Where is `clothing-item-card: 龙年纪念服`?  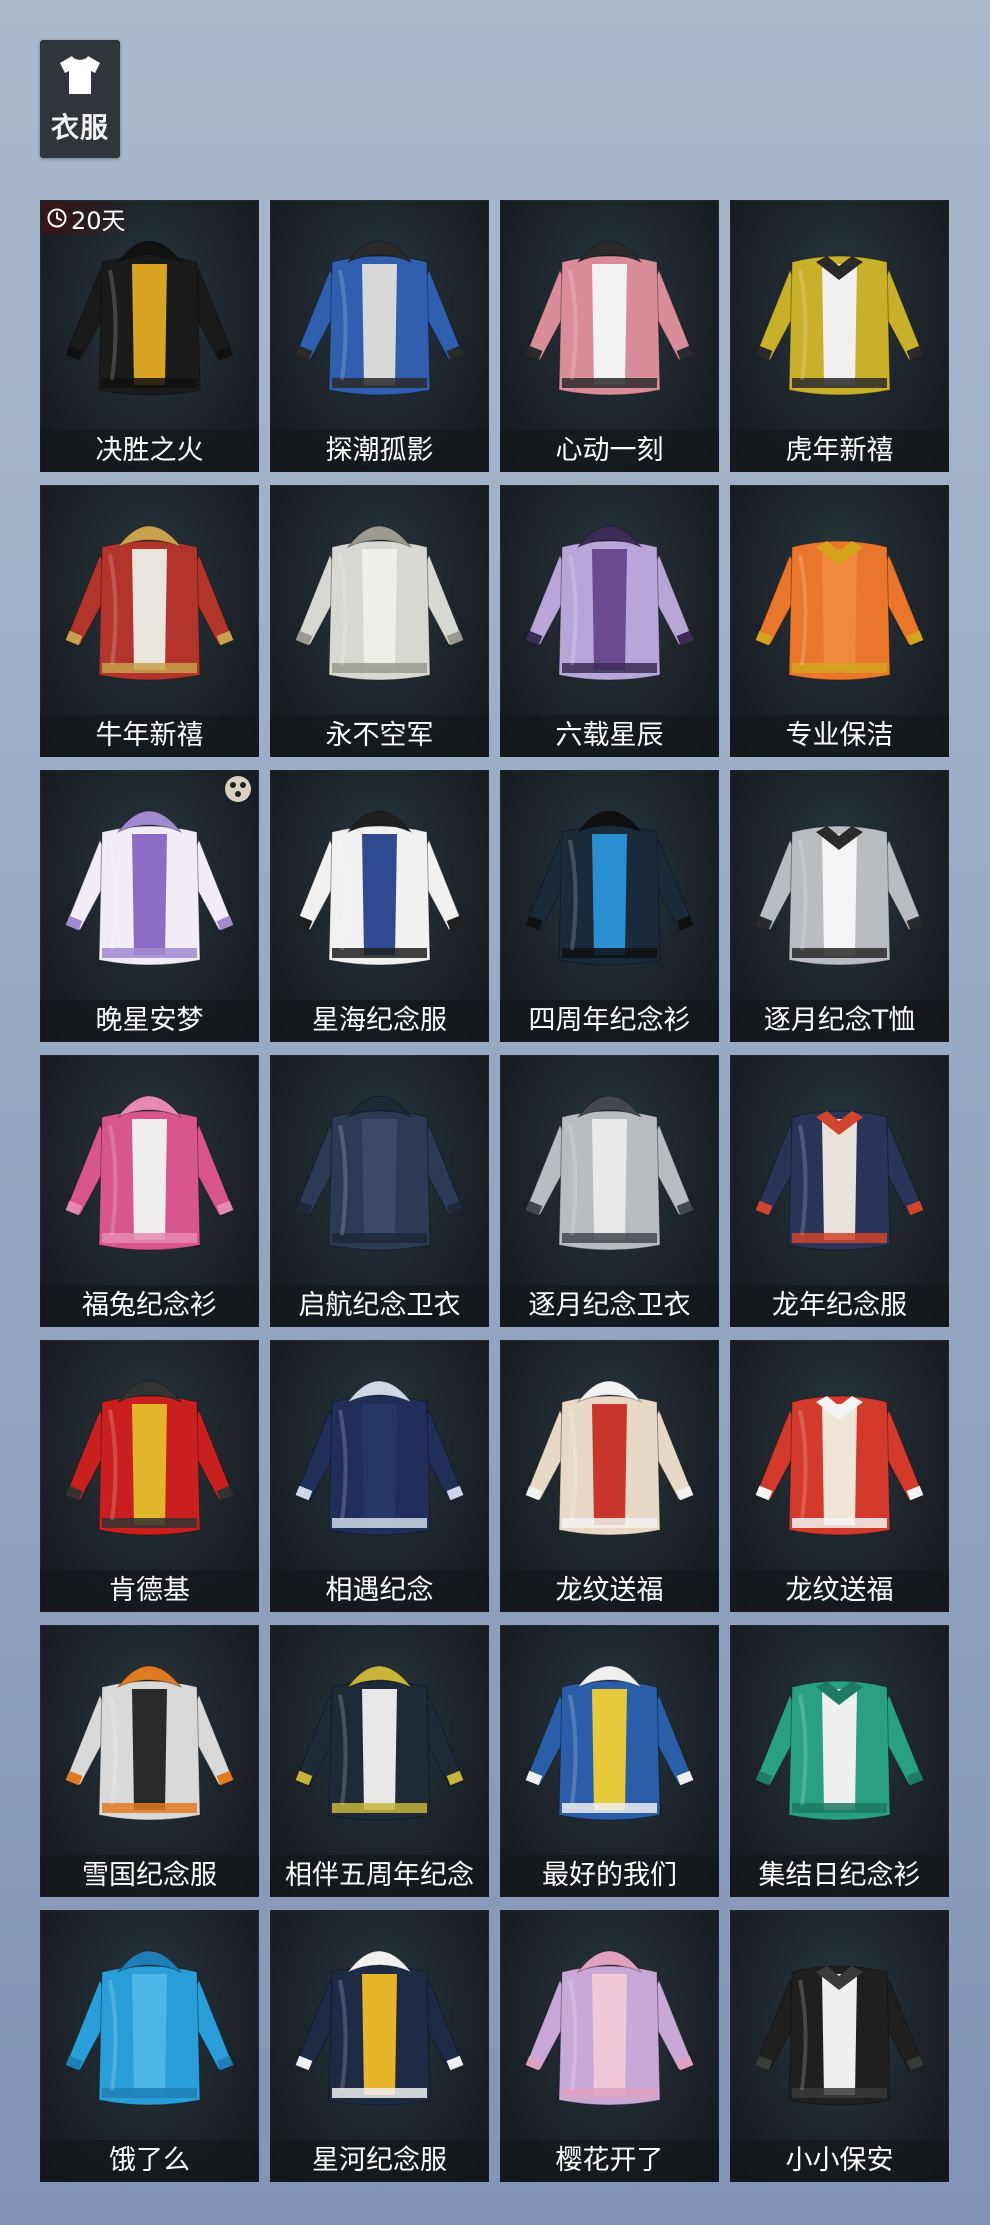 clothing-item-card: 龙年纪念服 is located at coordinates (839, 1191).